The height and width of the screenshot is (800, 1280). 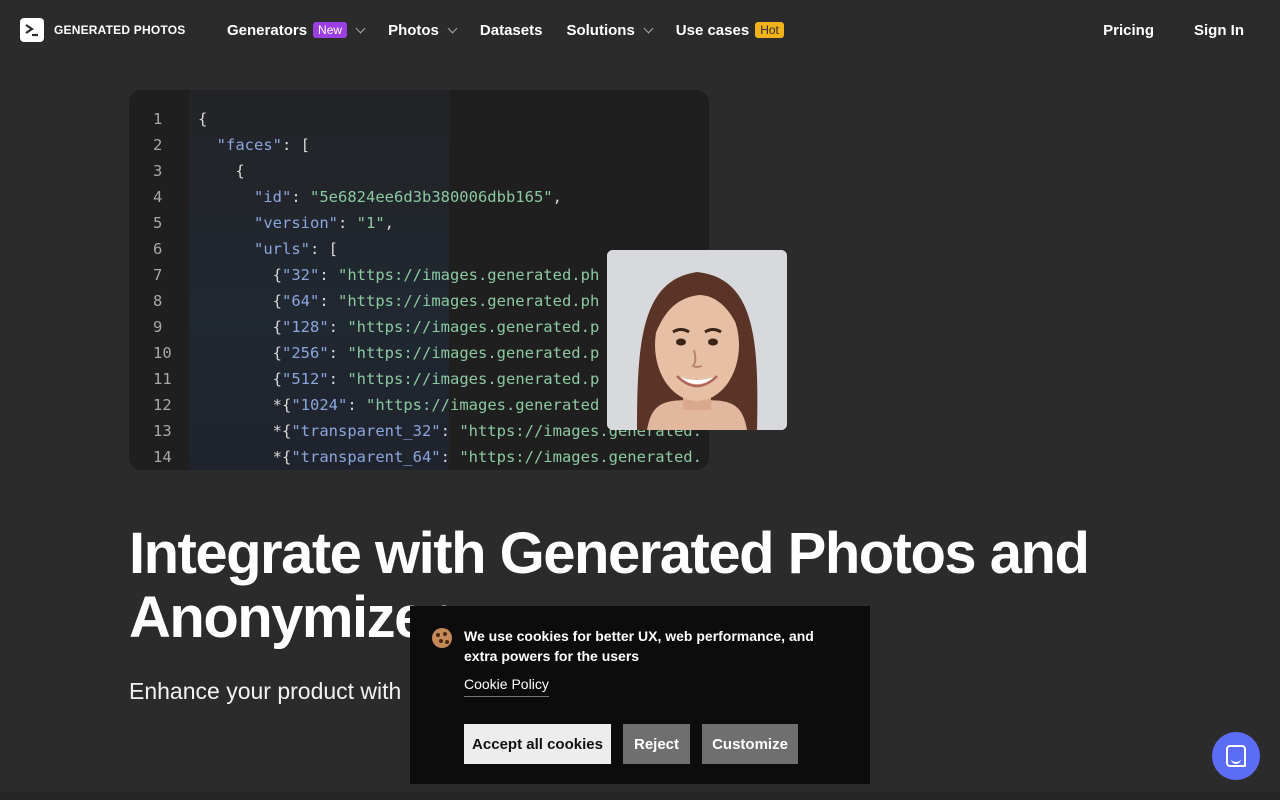 What do you see at coordinates (442, 638) in the screenshot?
I see `cookie-icon` at bounding box center [442, 638].